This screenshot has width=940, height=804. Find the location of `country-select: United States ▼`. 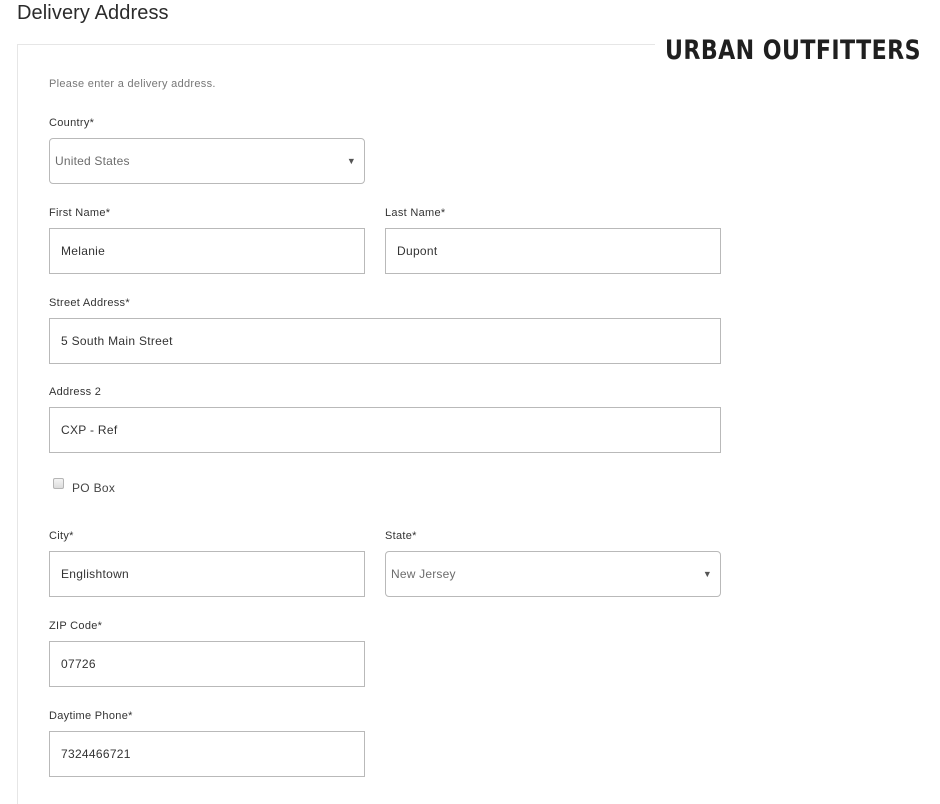

country-select: United States ▼ is located at coordinates (207, 161).